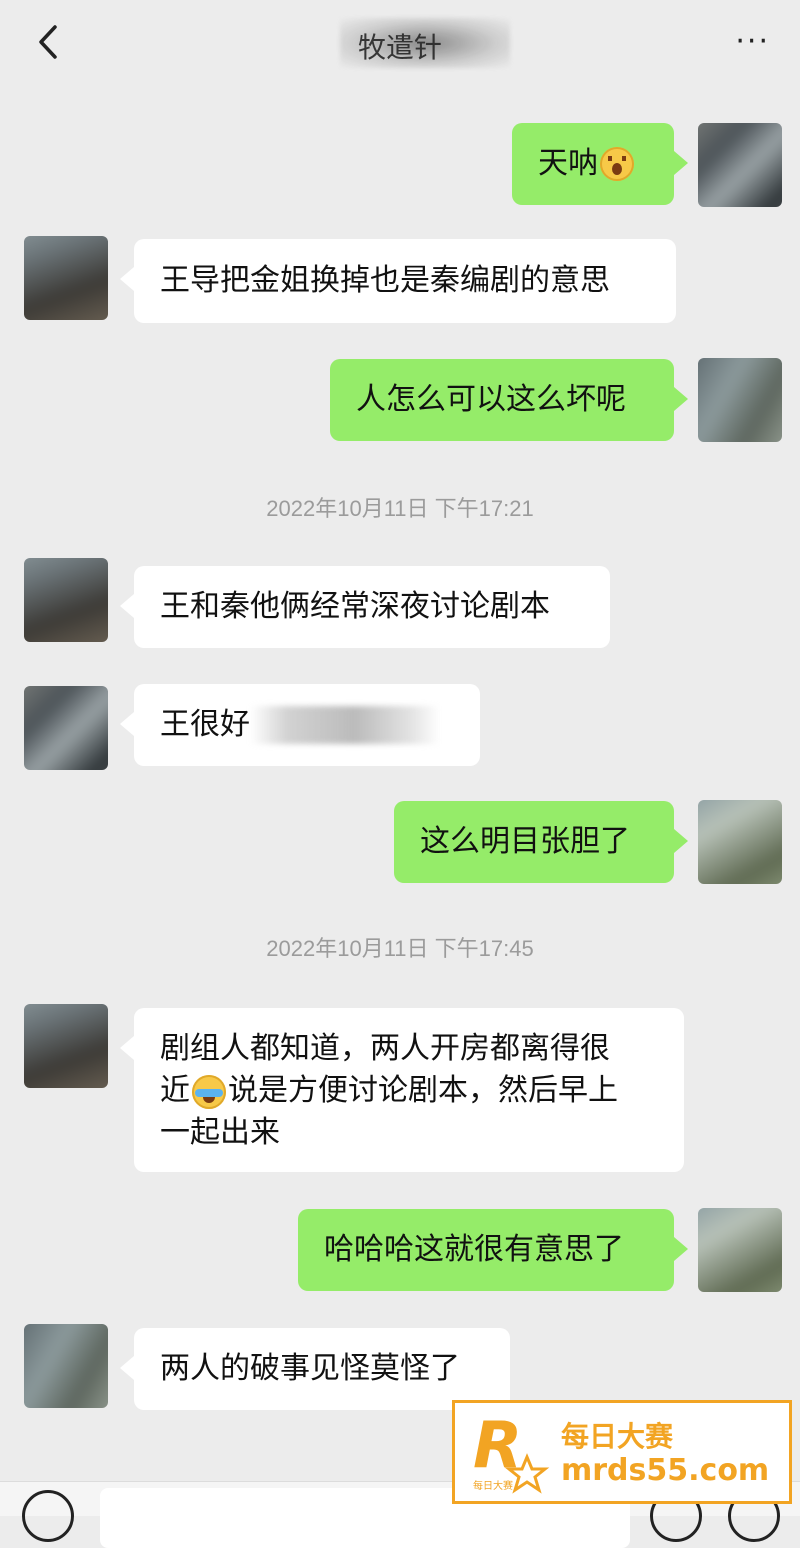  I want to click on message-text: 王和秦他俩经常深夜讨论剧本, so click(355, 606).